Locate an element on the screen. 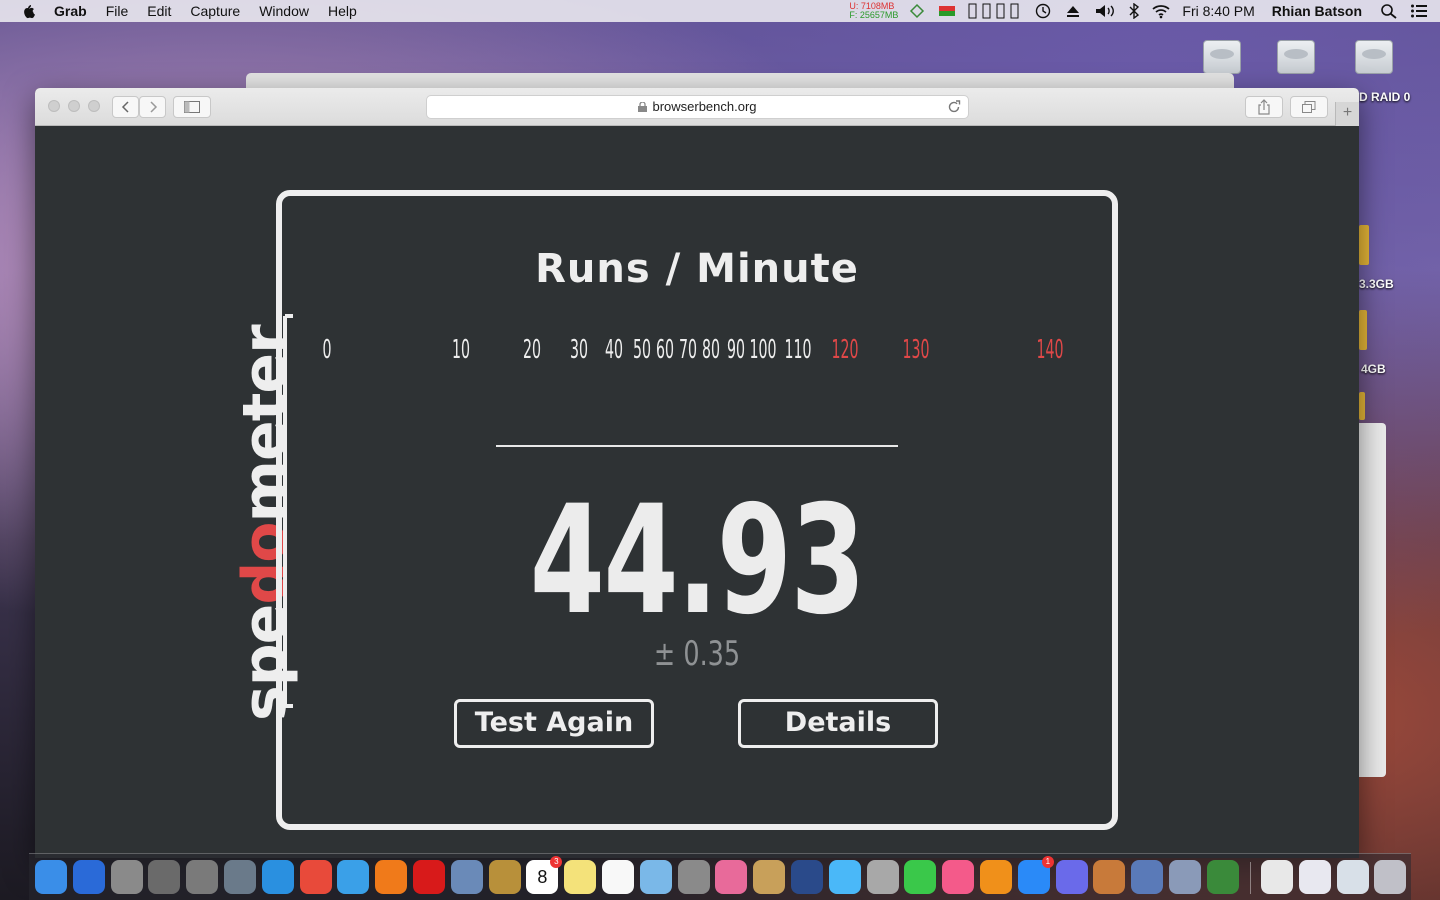 The width and height of the screenshot is (1440, 900). photos-icon is located at coordinates (731, 877).